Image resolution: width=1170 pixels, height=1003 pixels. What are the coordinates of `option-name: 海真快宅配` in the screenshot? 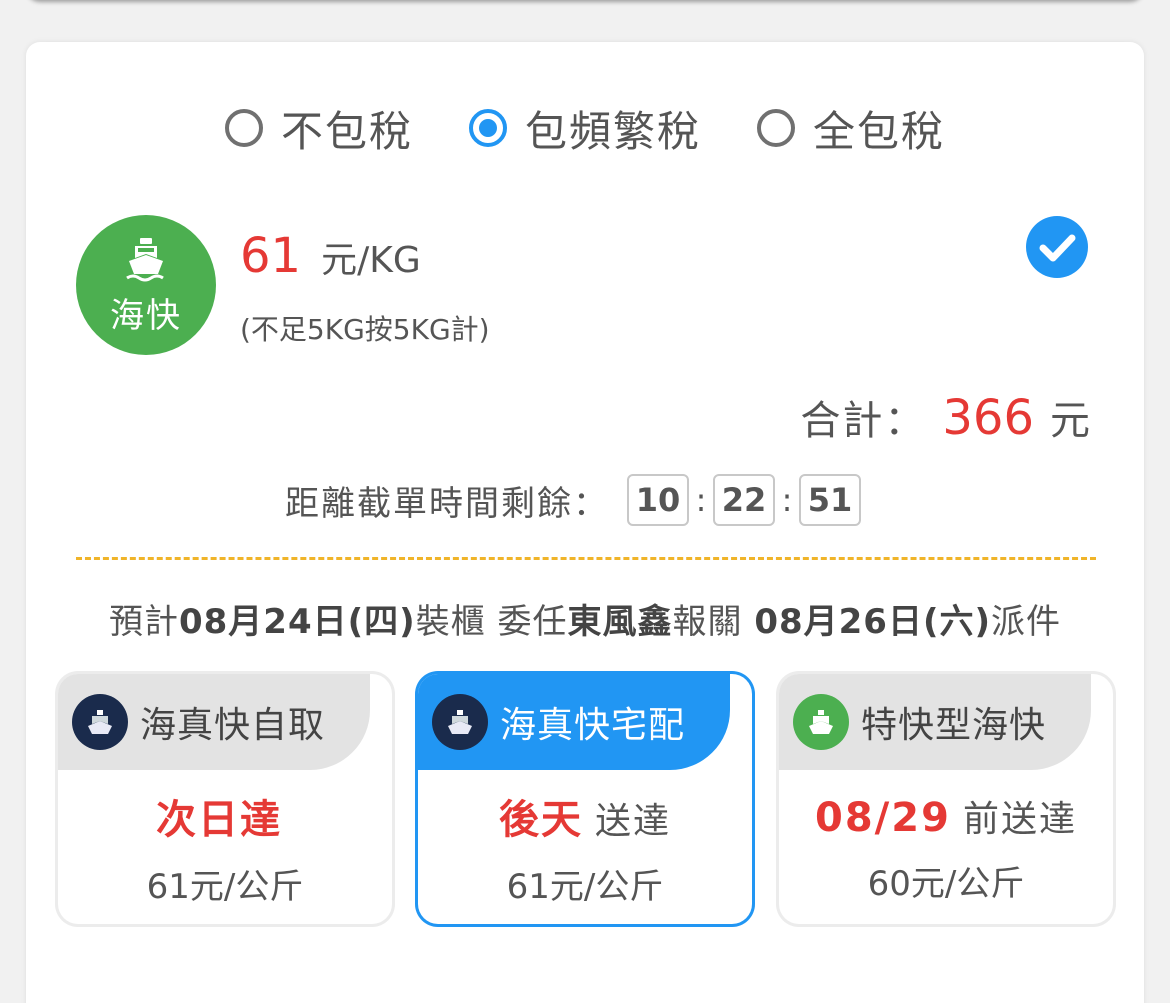 It's located at (593, 725).